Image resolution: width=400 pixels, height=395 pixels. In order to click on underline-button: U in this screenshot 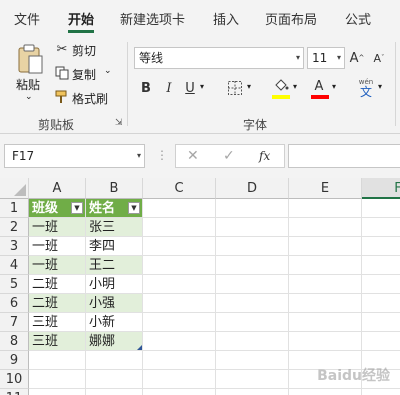, I will do `click(190, 88)`.